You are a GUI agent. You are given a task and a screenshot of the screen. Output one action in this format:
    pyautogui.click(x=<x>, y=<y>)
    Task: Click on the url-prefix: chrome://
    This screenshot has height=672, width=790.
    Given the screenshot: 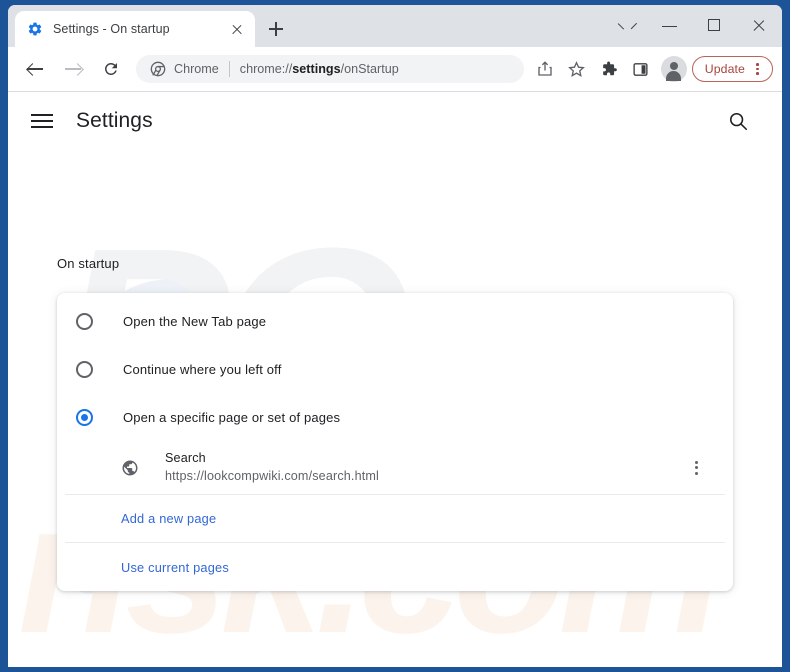 What is the action you would take?
    pyautogui.click(x=266, y=69)
    